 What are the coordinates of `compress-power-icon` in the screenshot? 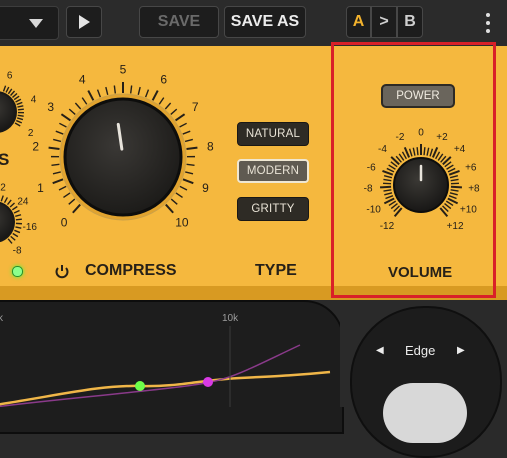 It's located at (62, 271).